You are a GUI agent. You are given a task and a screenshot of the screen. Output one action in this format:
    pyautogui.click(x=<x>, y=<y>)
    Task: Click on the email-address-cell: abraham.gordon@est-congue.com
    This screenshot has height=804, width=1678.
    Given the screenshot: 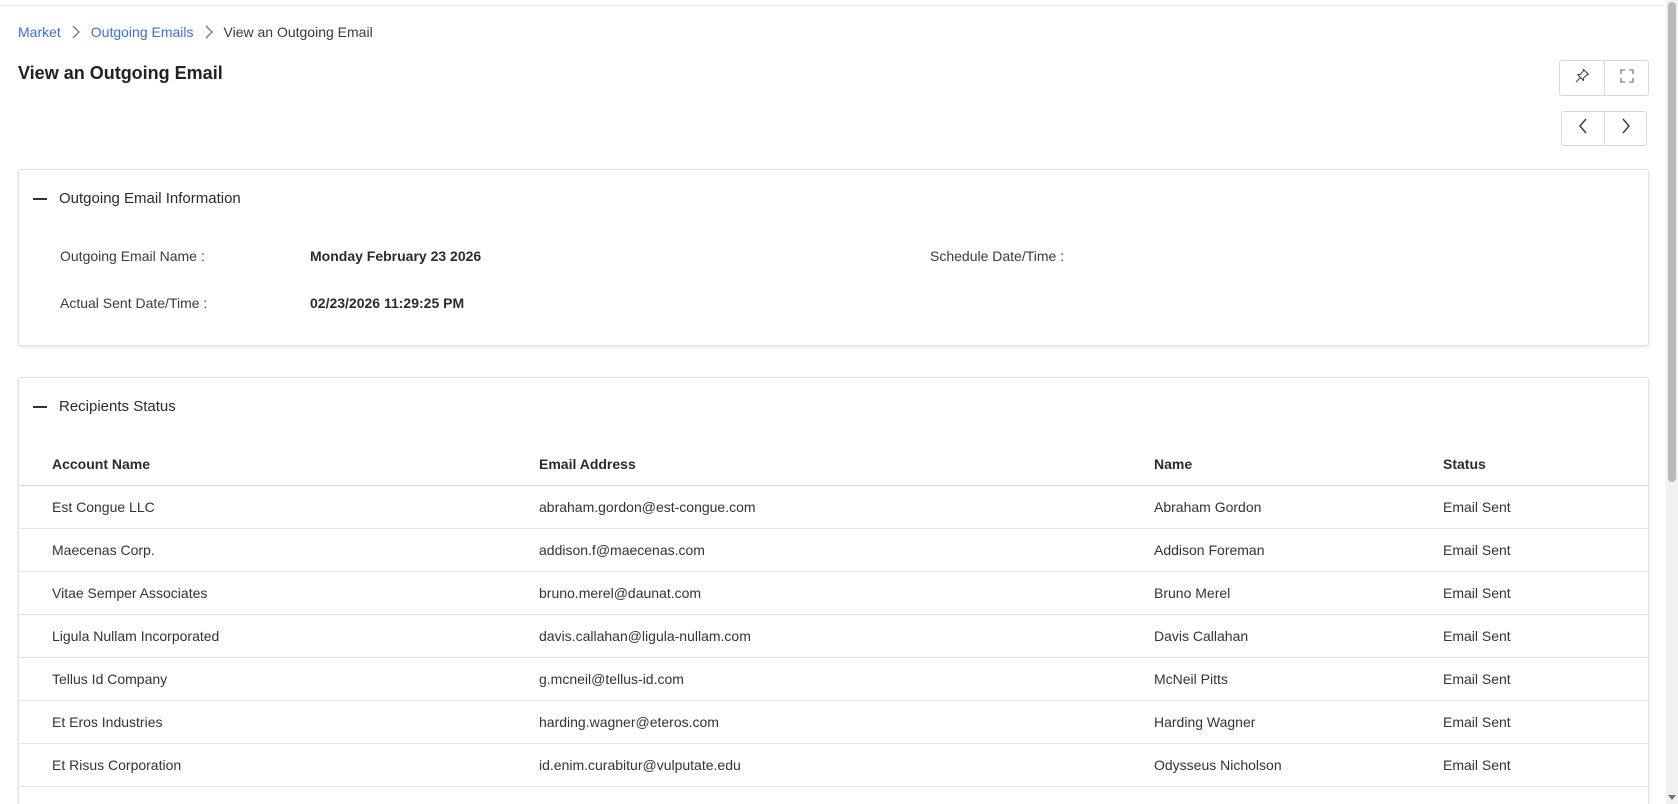 What is the action you would take?
    pyautogui.click(x=846, y=507)
    